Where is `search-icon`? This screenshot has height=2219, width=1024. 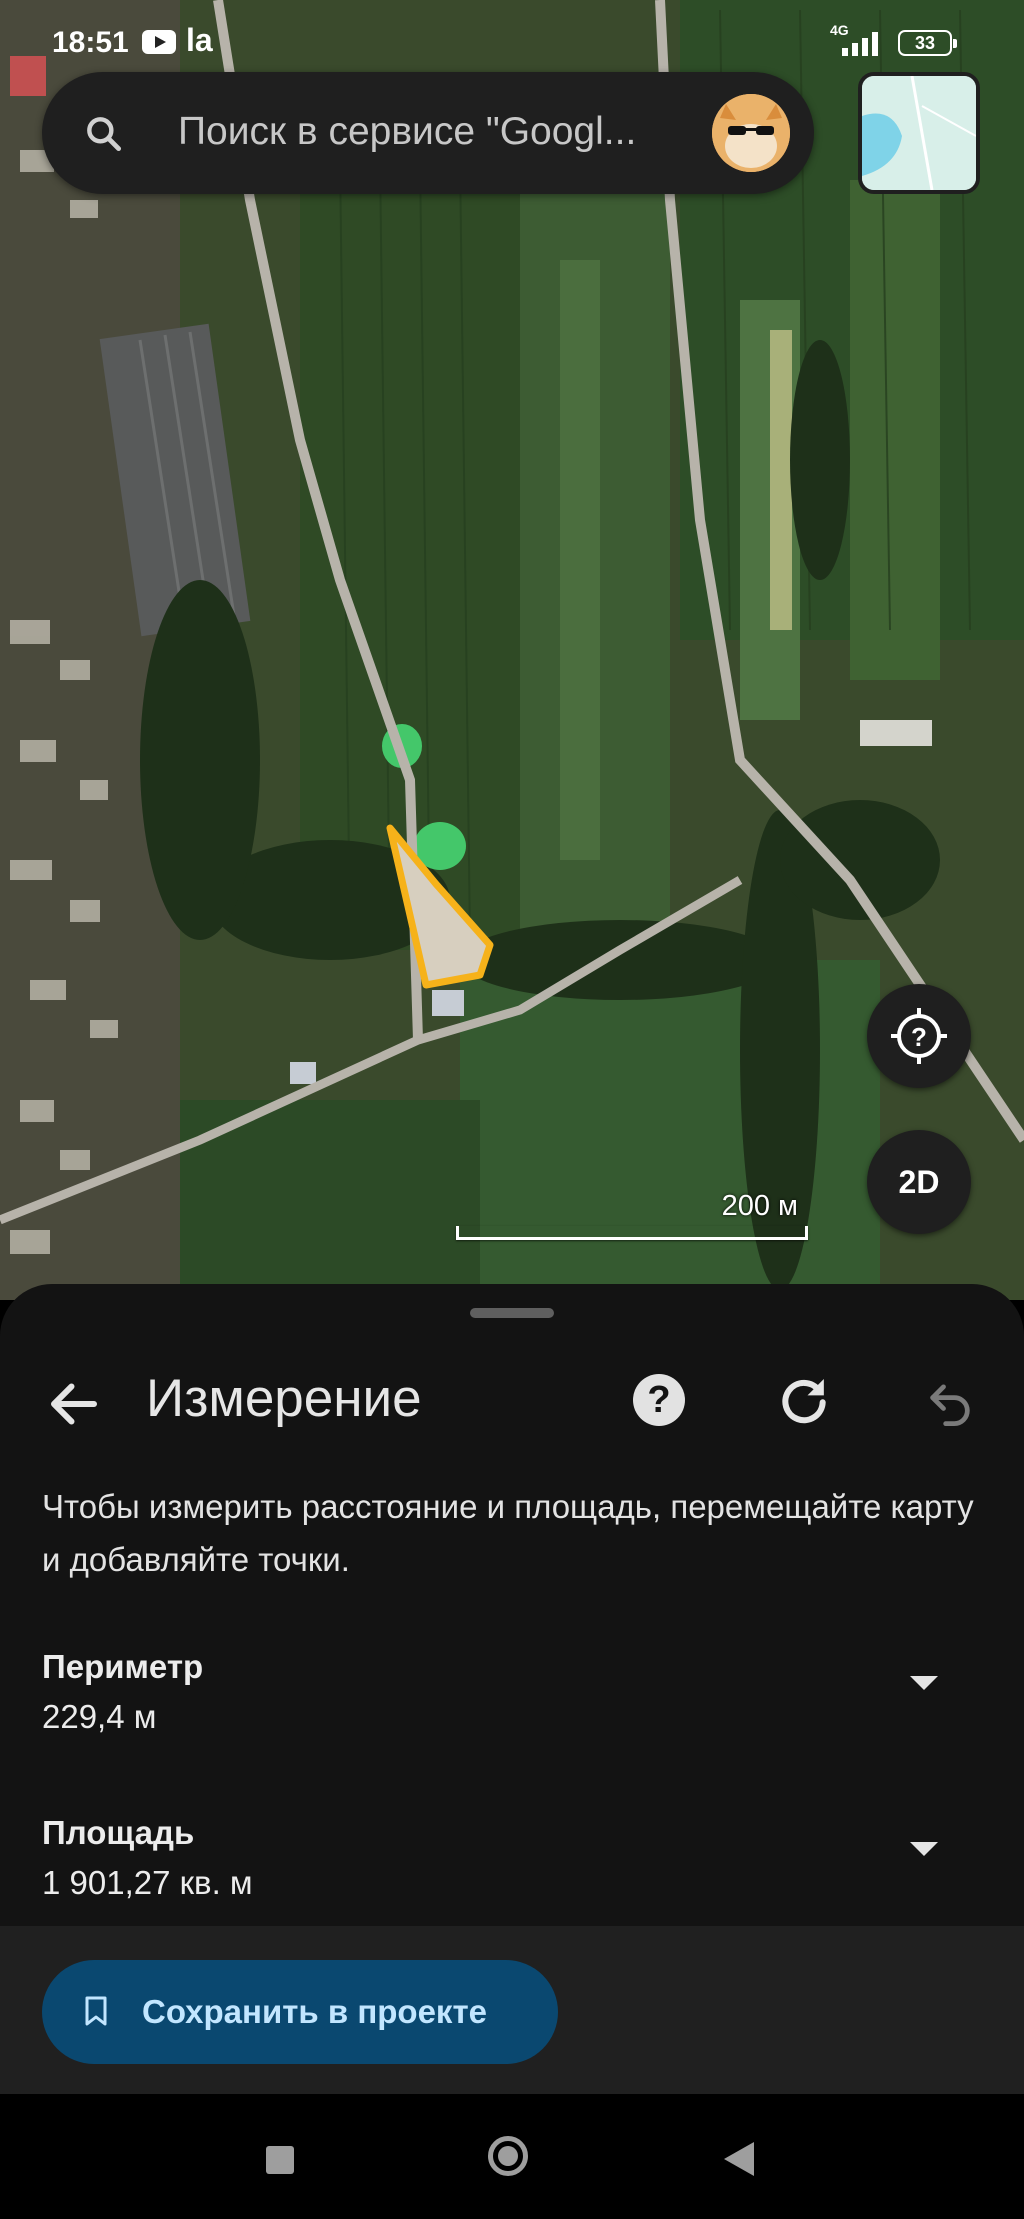
search-icon is located at coordinates (104, 134).